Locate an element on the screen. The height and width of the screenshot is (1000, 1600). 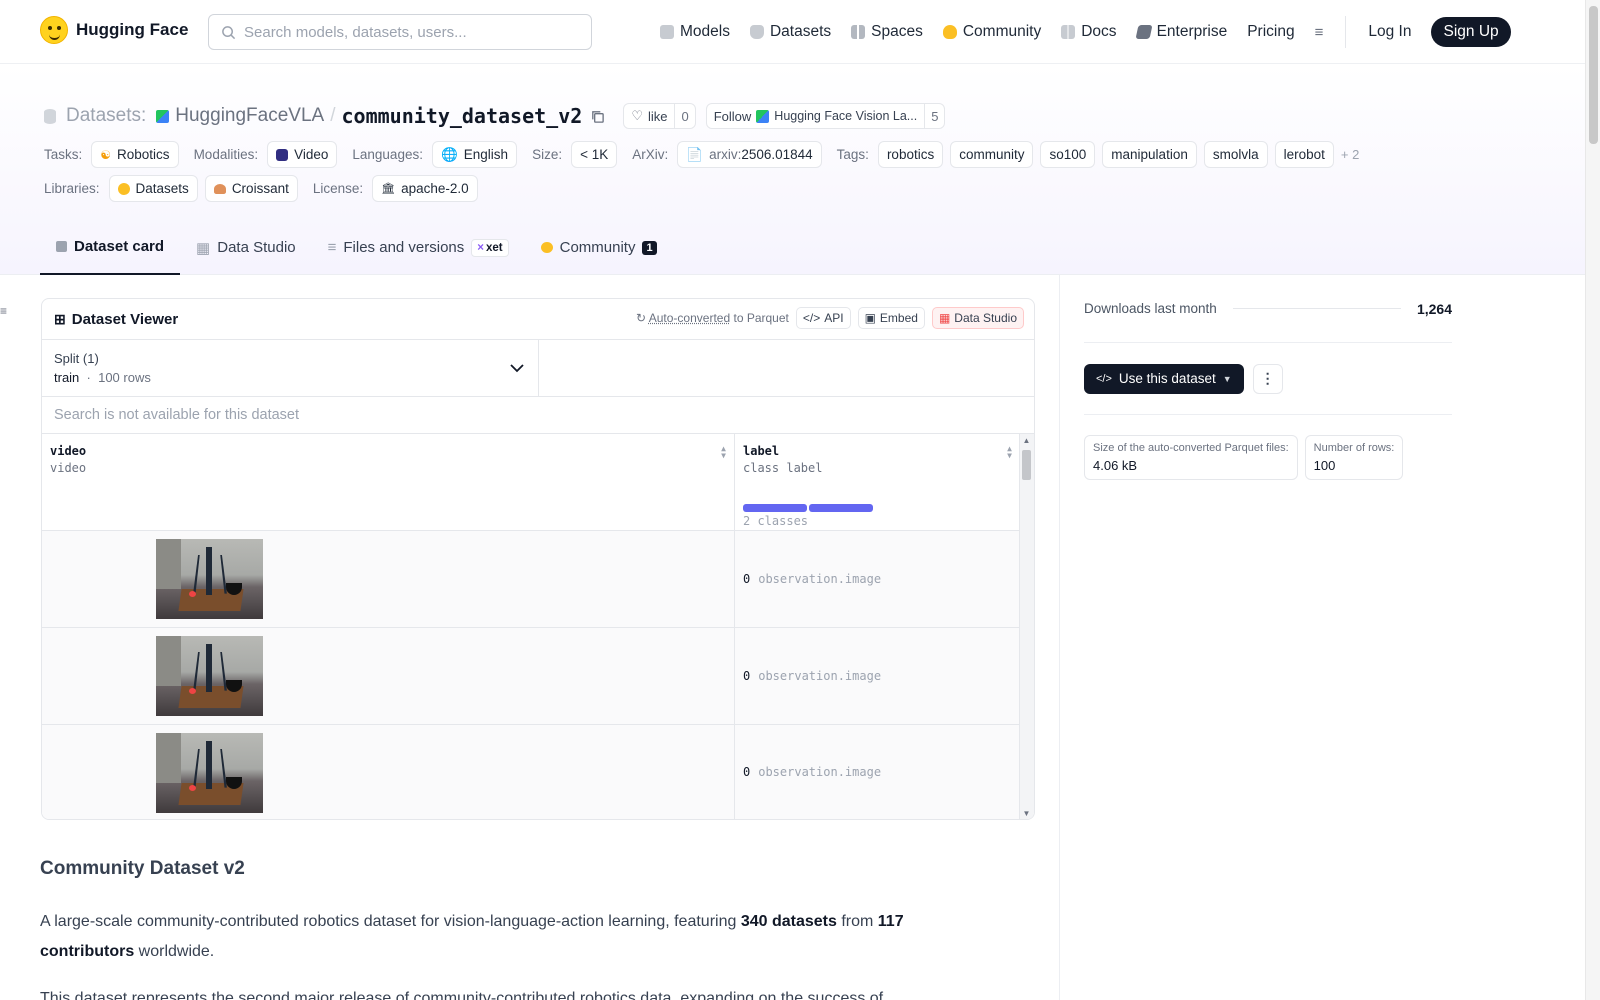
page-scrollbar is located at coordinates (1592, 500).